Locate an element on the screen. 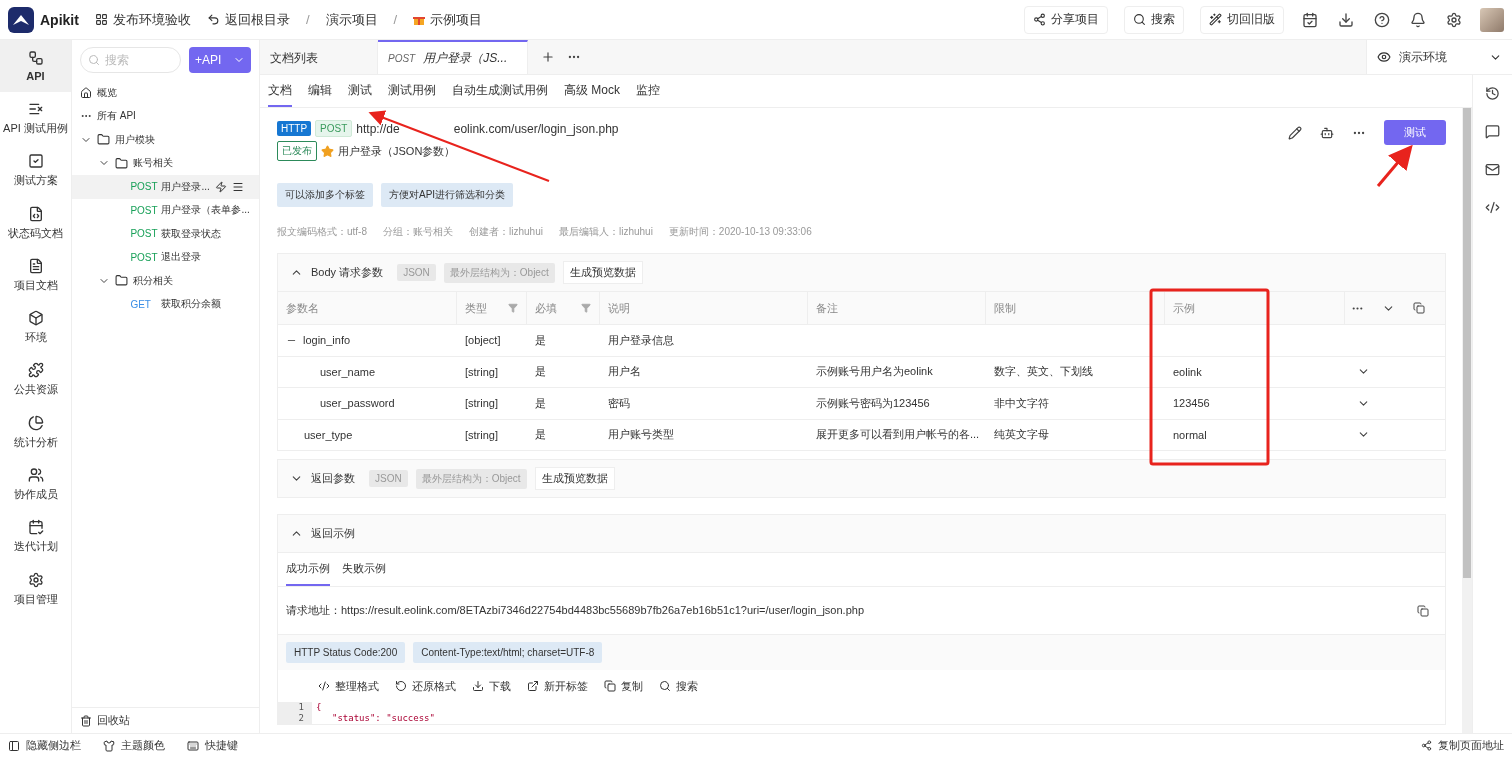 The height and width of the screenshot is (757, 1512). toolbar-button: 切回旧版 is located at coordinates (1242, 19).